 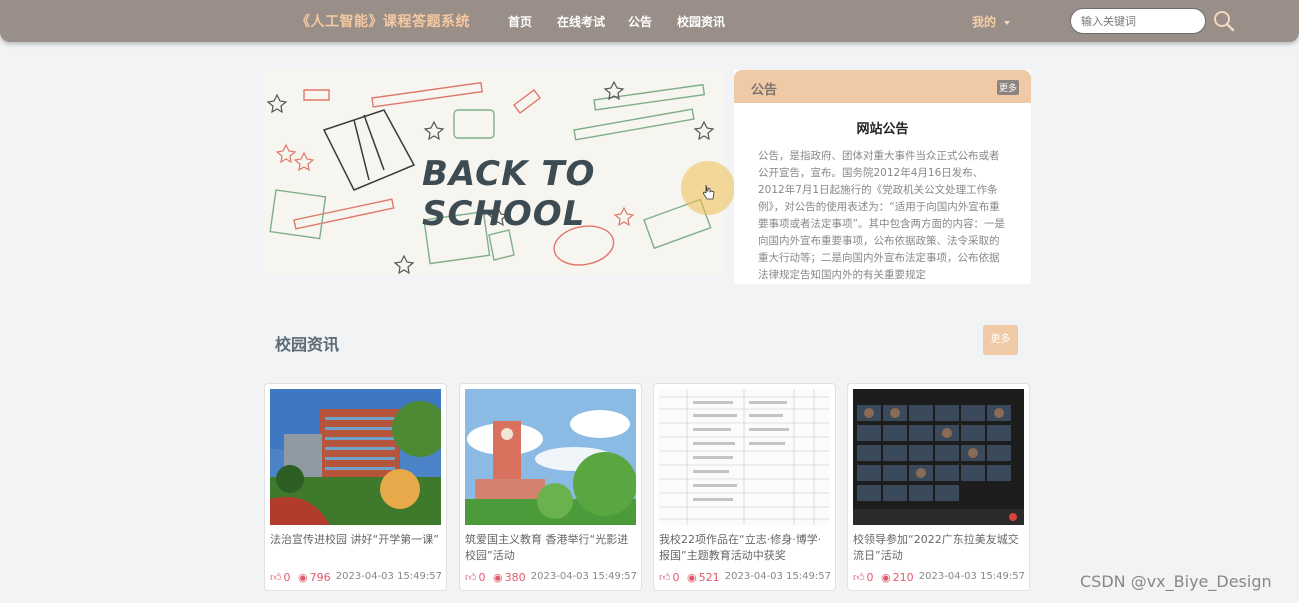 I want to click on section-title-campus-news: 校园资讯, so click(x=307, y=344).